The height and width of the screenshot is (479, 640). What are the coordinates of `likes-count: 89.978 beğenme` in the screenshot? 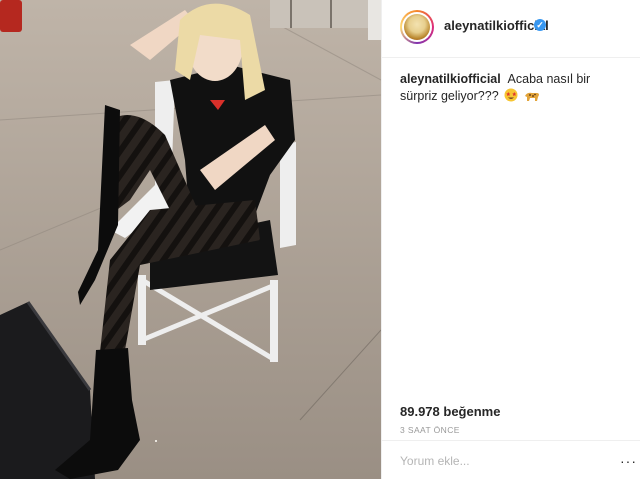 It's located at (450, 411).